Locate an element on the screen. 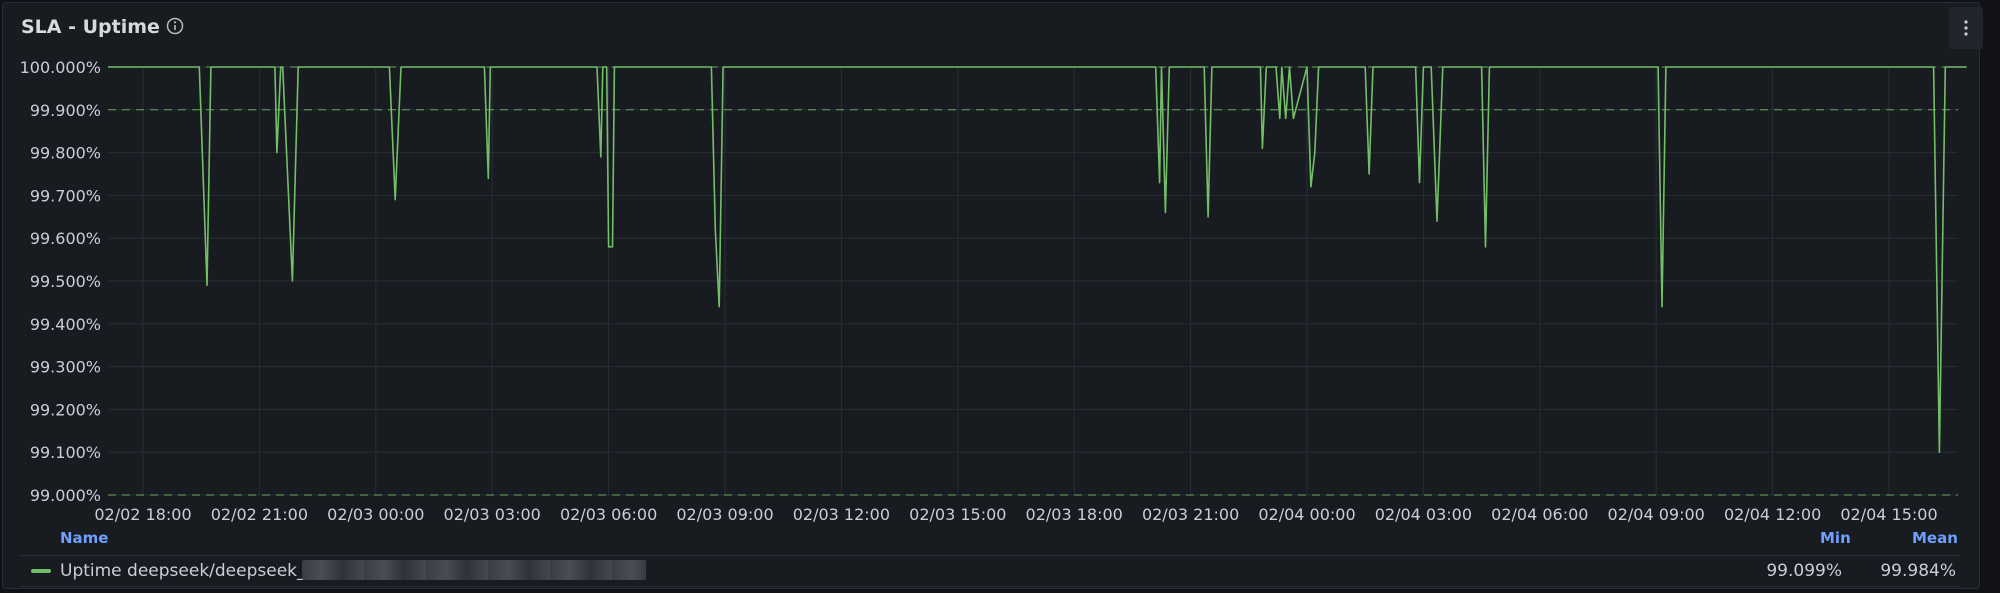 The height and width of the screenshot is (593, 2000). redacted-text is located at coordinates (474, 570).